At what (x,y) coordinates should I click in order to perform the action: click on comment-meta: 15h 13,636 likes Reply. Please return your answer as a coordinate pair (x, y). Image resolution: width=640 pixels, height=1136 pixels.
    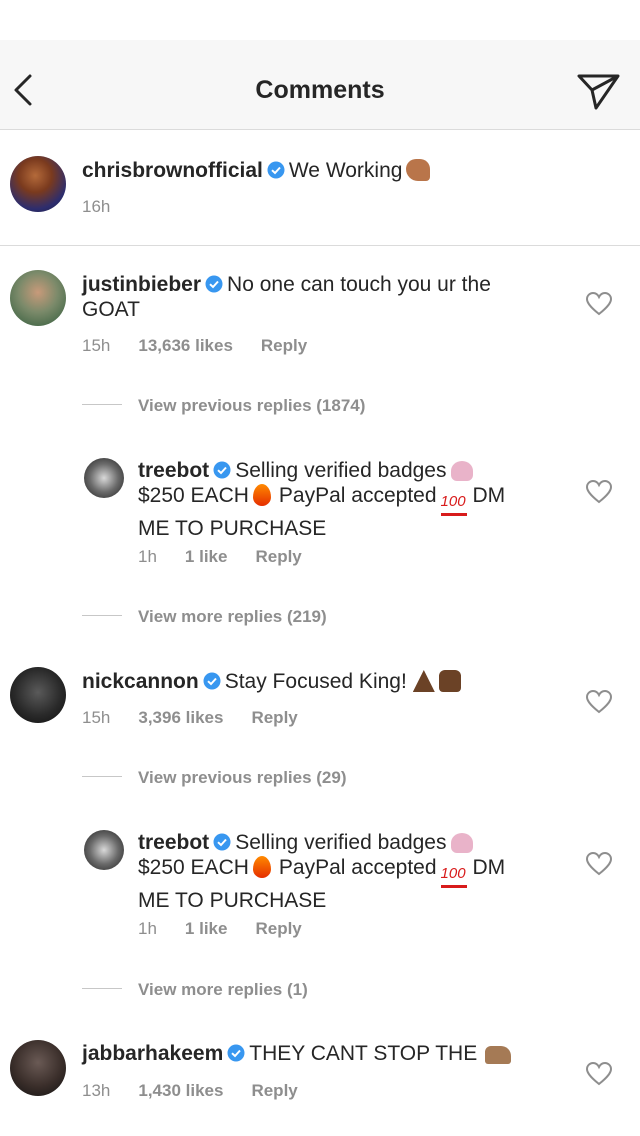
    Looking at the image, I should click on (208, 346).